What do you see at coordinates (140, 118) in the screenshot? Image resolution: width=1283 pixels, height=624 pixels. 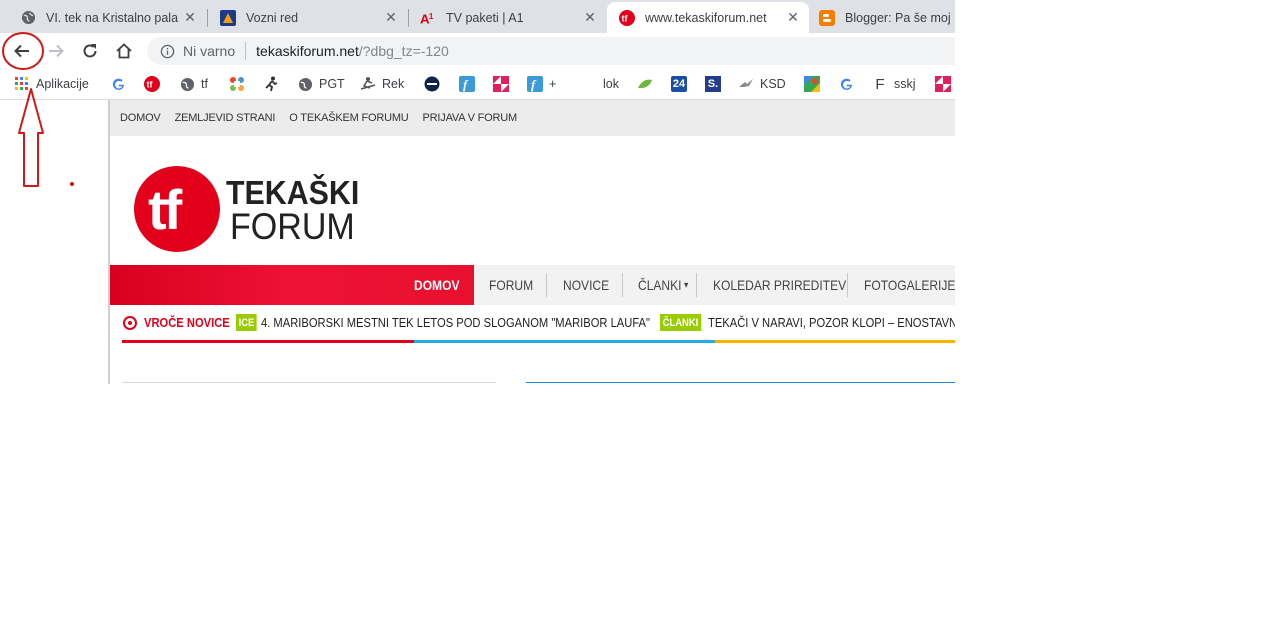 I see `topnav-domov: DOMOV` at bounding box center [140, 118].